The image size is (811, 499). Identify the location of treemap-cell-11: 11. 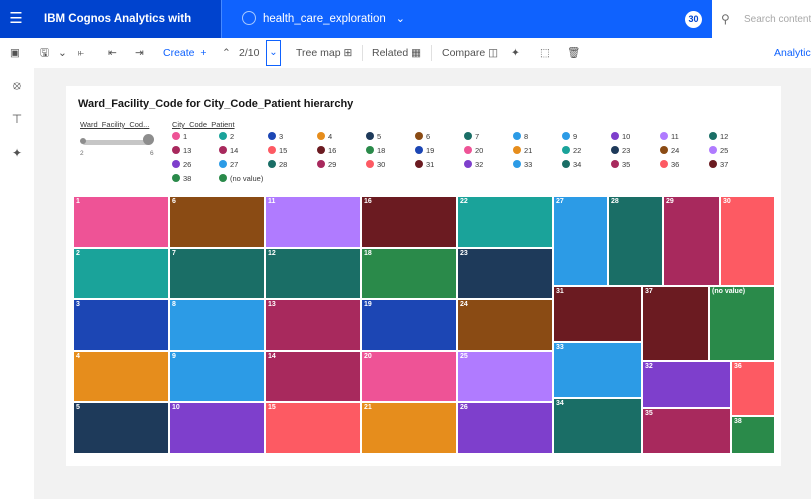
(313, 222).